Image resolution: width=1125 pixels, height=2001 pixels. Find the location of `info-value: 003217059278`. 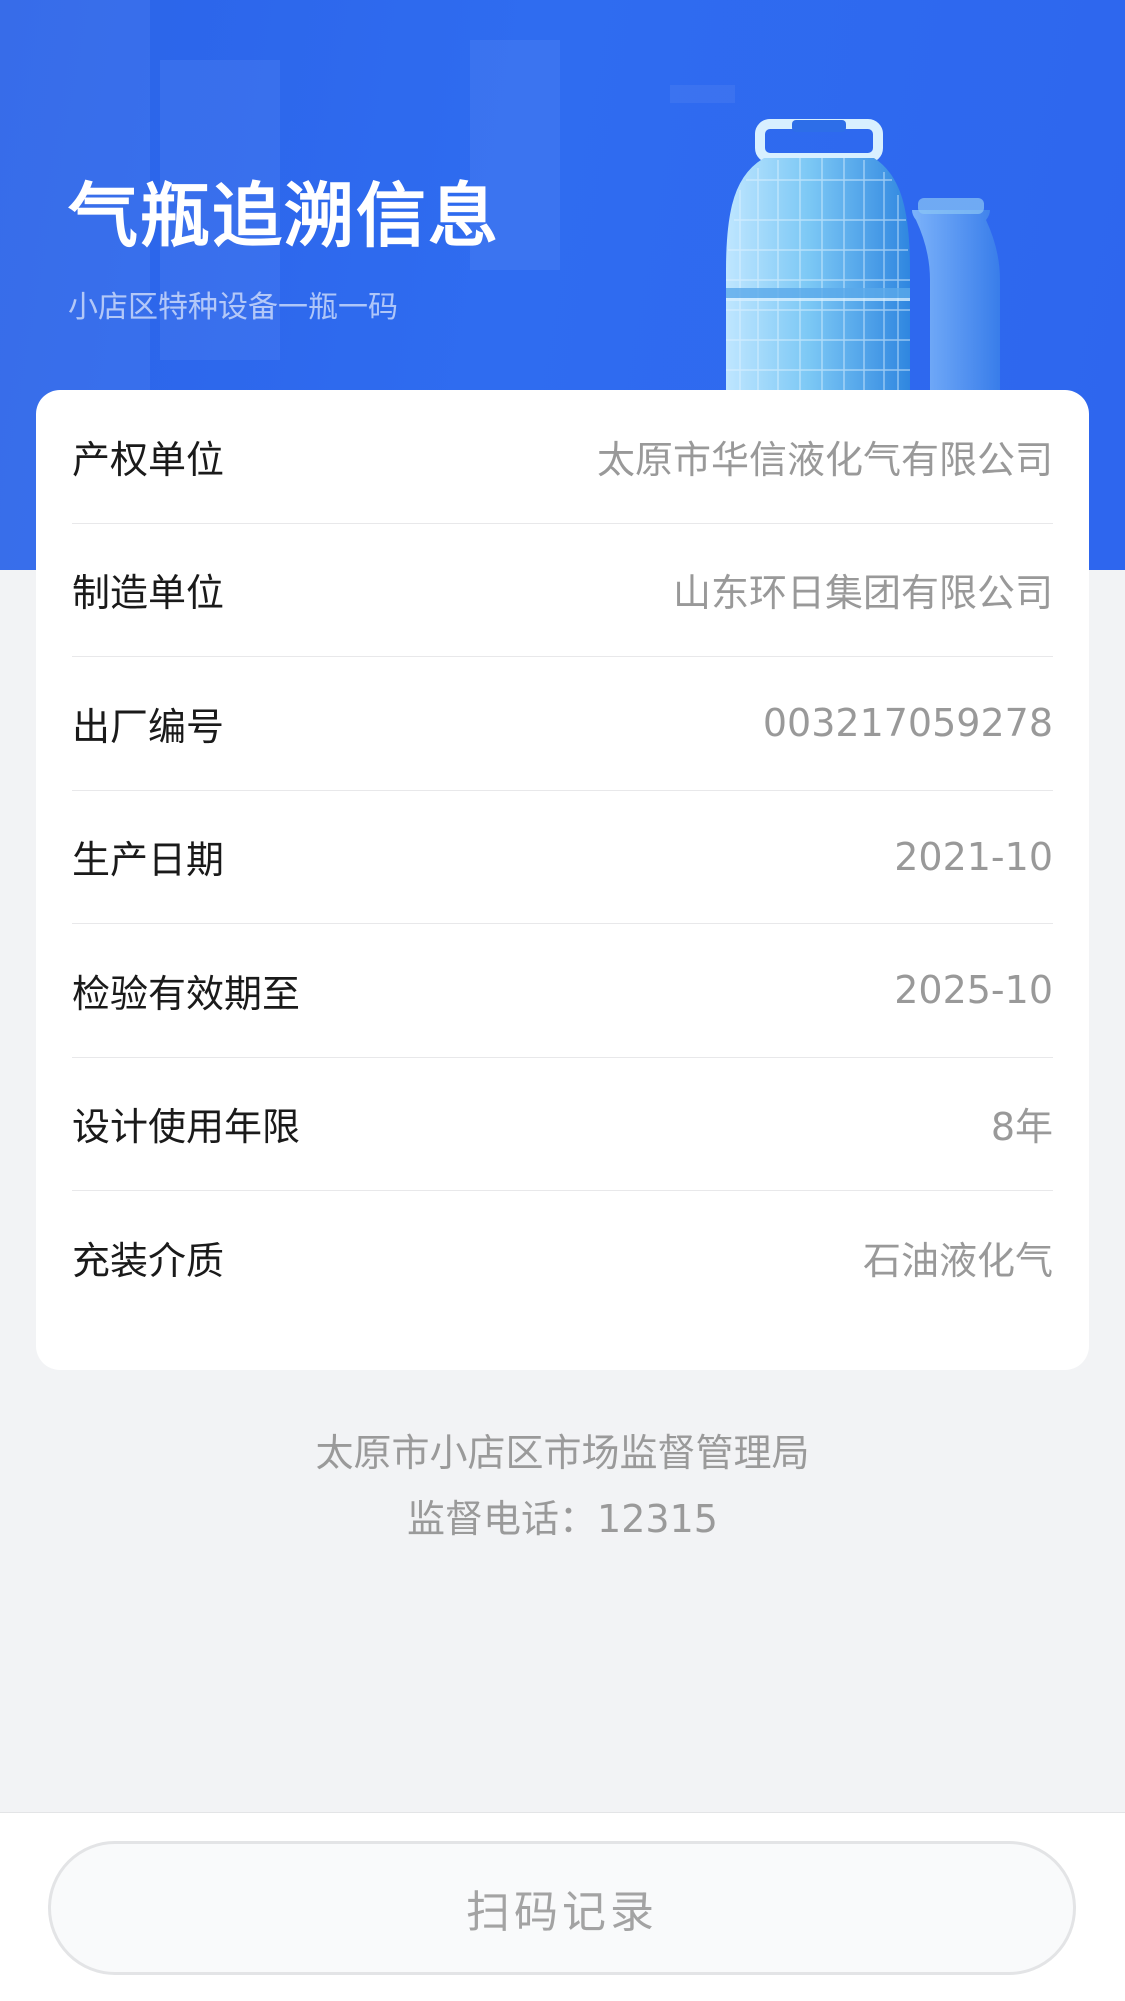

info-value: 003217059278 is located at coordinates (907, 723).